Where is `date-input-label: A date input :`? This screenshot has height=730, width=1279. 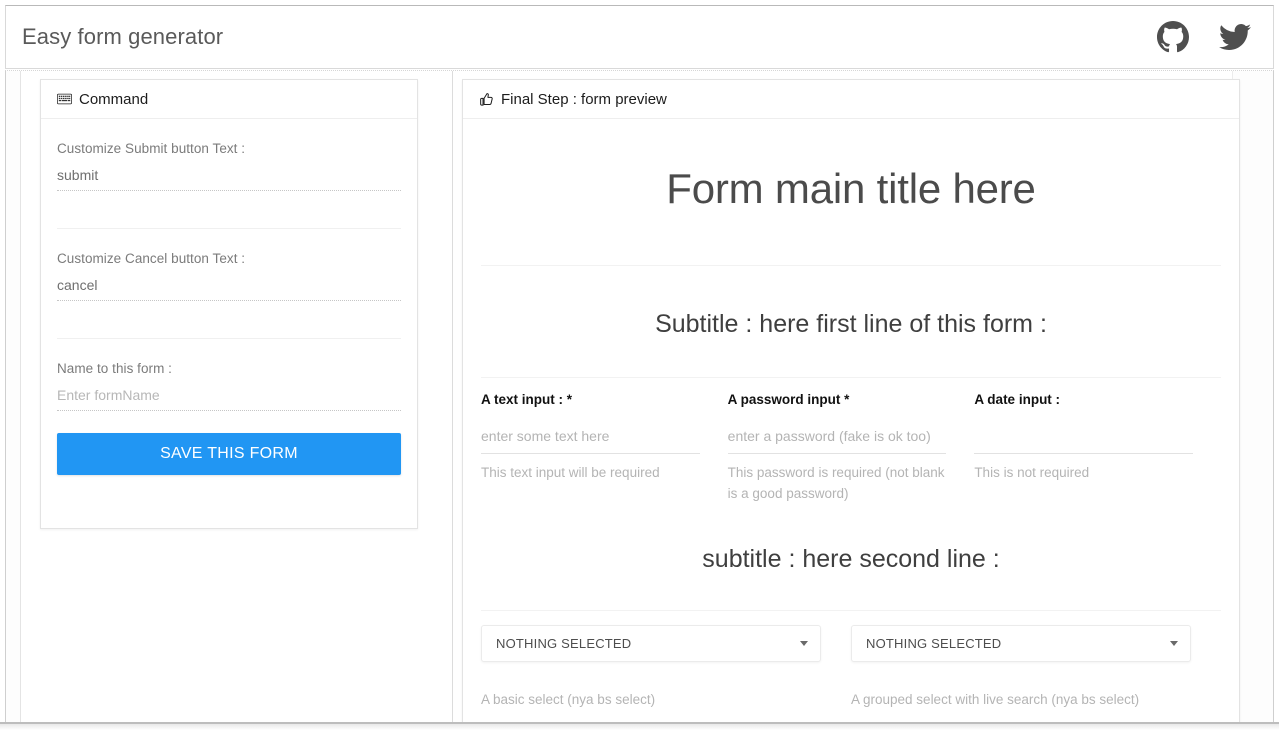
date-input-label: A date input : is located at coordinates (1017, 399).